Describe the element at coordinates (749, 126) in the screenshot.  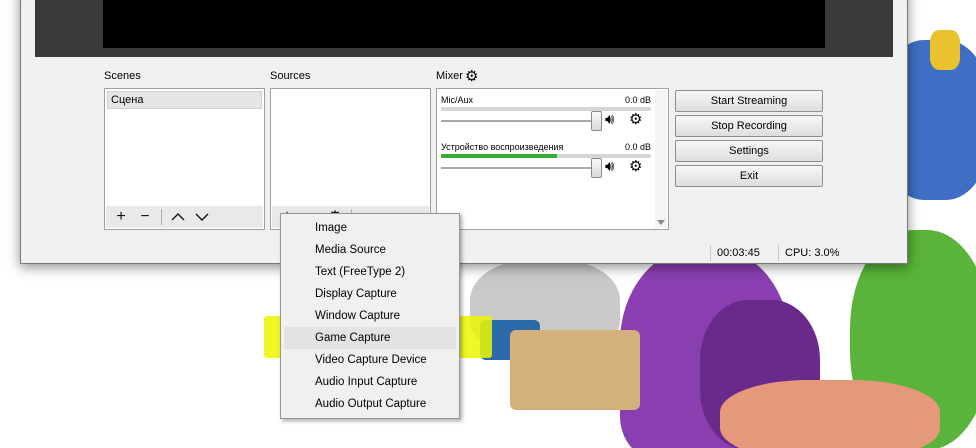
I see `stop-recording-button: Stop Recording` at that location.